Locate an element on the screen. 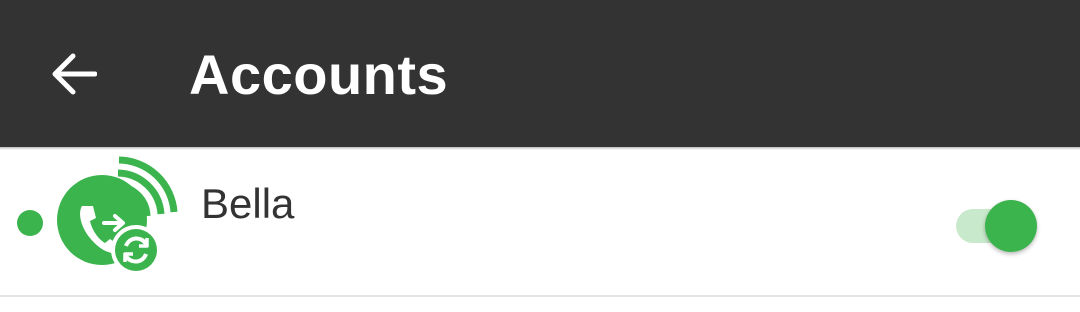  back-button is located at coordinates (74, 74).